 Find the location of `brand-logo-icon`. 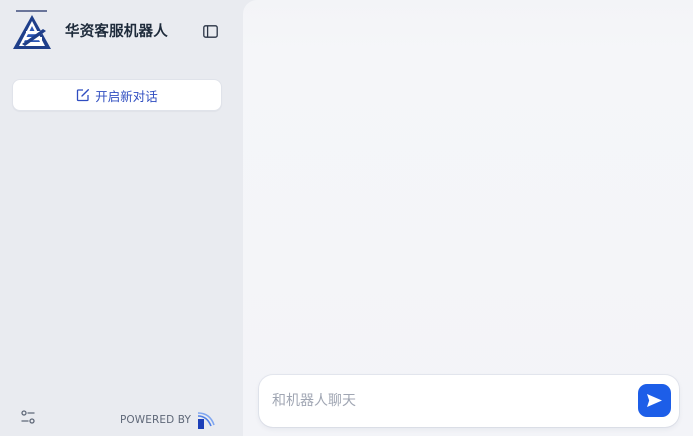

brand-logo-icon is located at coordinates (206, 420).